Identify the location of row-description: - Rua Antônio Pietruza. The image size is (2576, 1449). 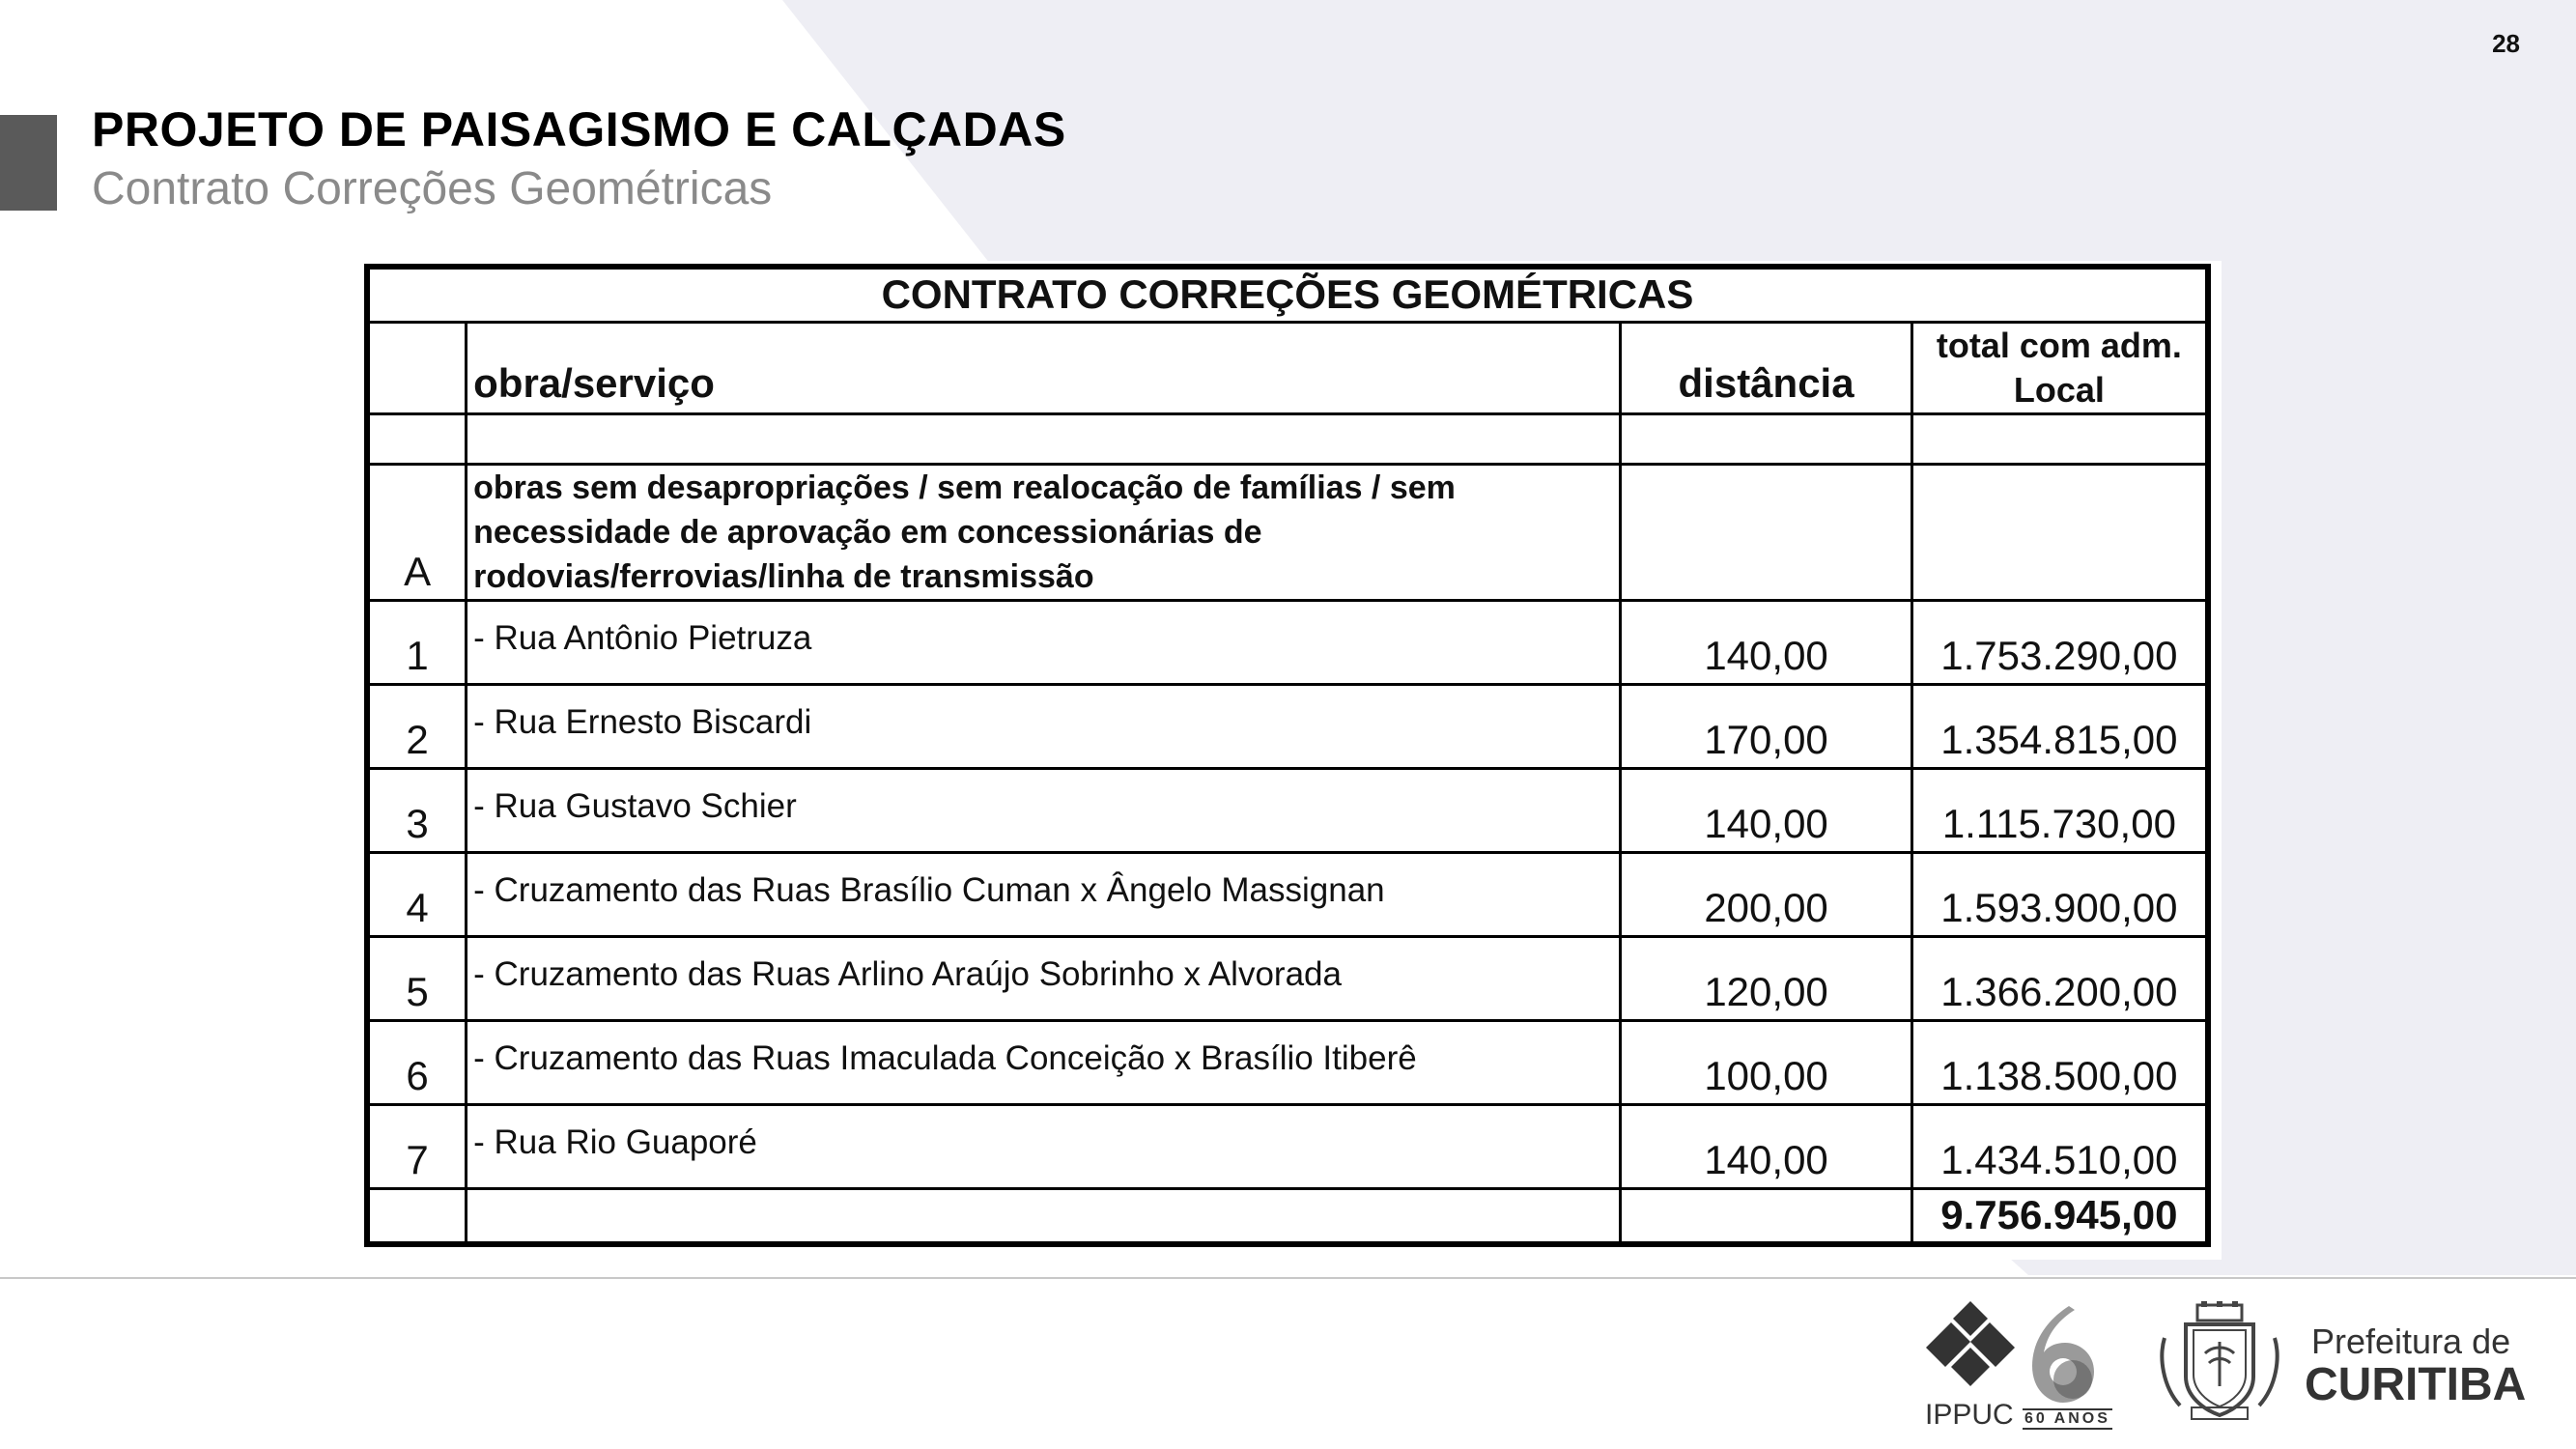
(1044, 642).